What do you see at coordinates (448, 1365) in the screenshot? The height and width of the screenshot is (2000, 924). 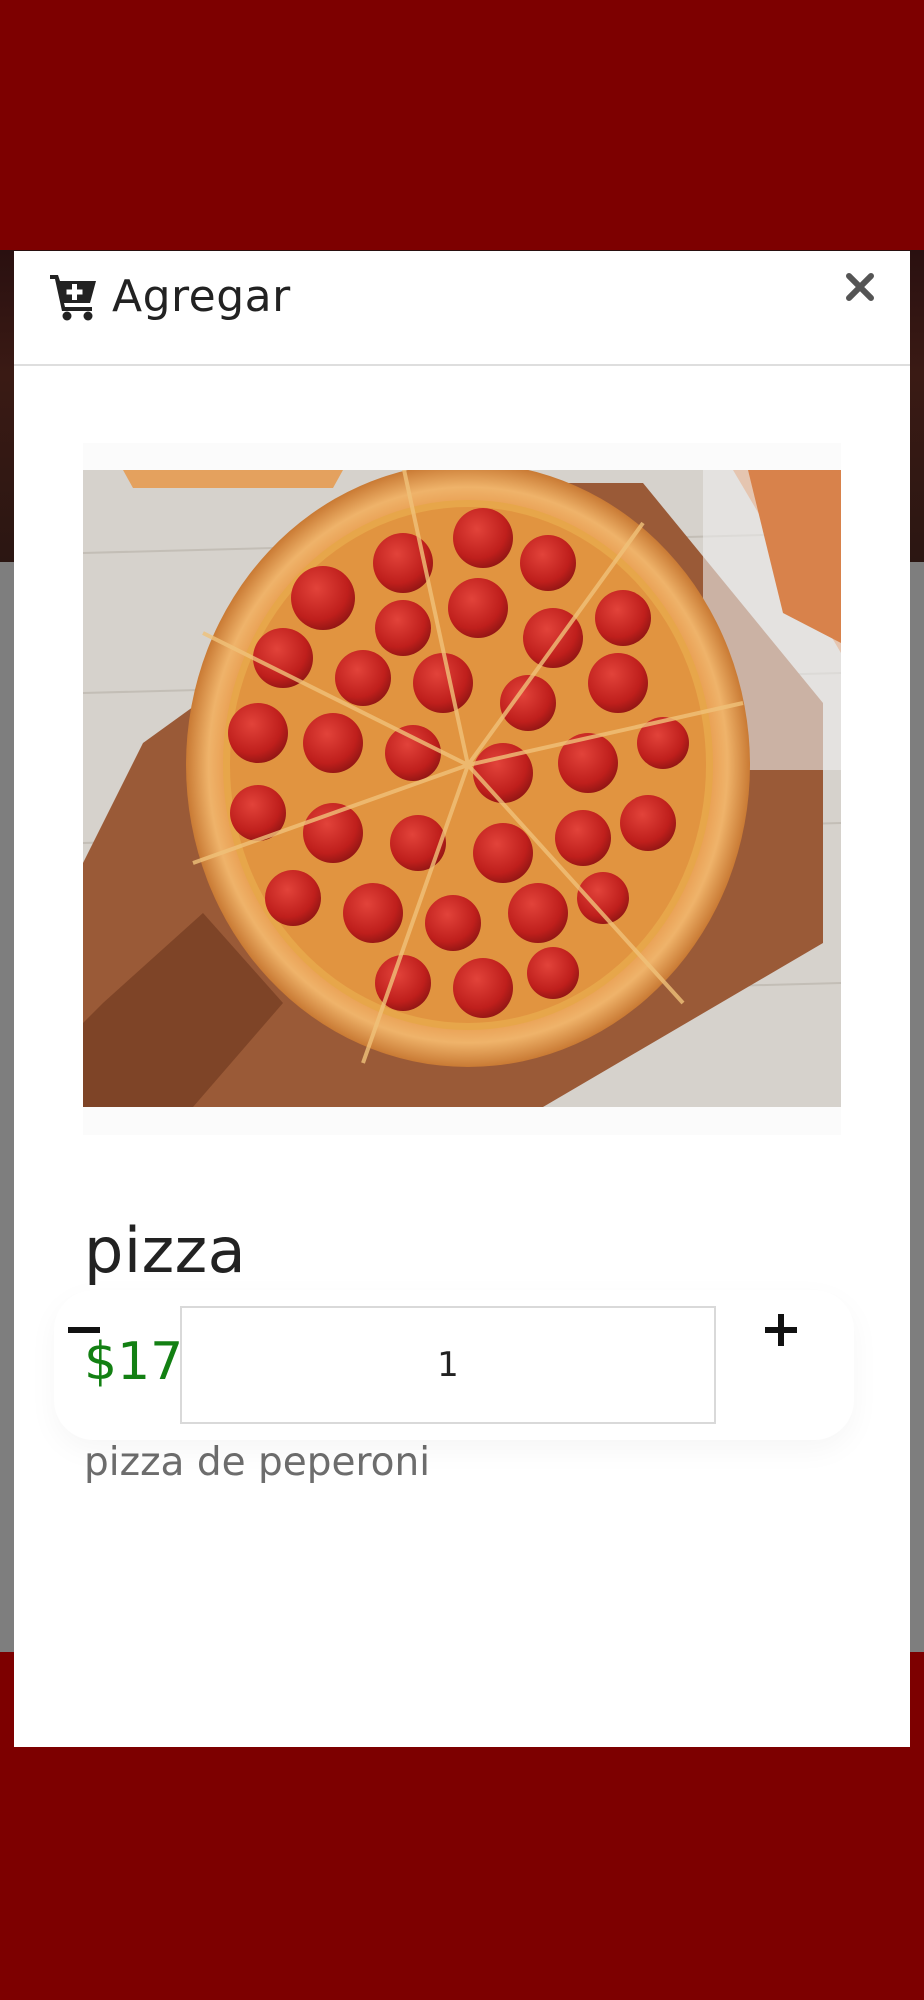 I see `quantity-input` at bounding box center [448, 1365].